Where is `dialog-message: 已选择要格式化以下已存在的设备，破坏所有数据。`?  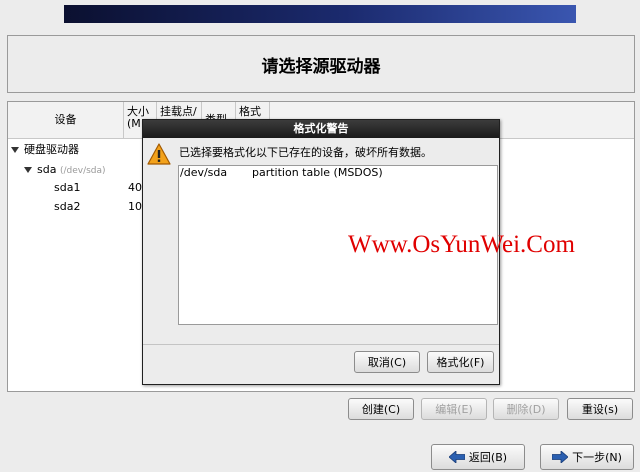 dialog-message: 已选择要格式化以下已存在的设备，破坏所有数据。 is located at coordinates (305, 152).